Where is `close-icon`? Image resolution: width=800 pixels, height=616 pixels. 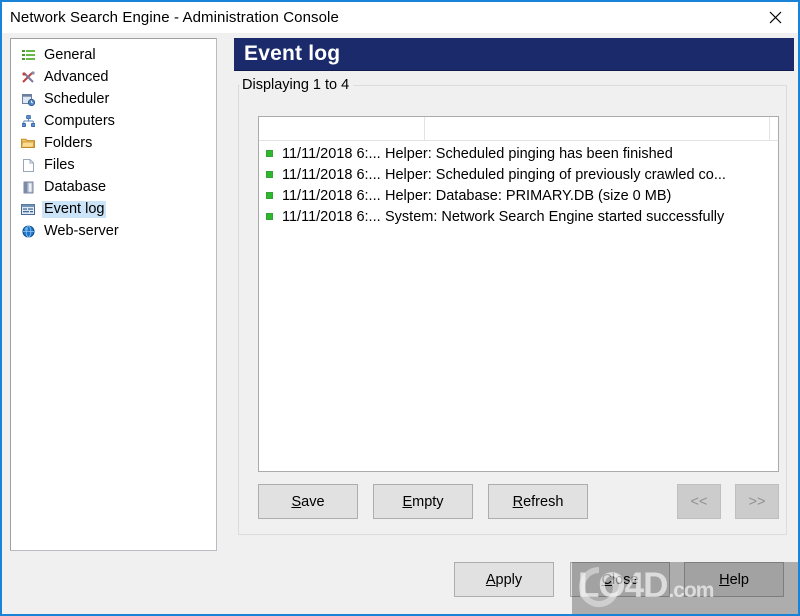
close-icon is located at coordinates (775, 17).